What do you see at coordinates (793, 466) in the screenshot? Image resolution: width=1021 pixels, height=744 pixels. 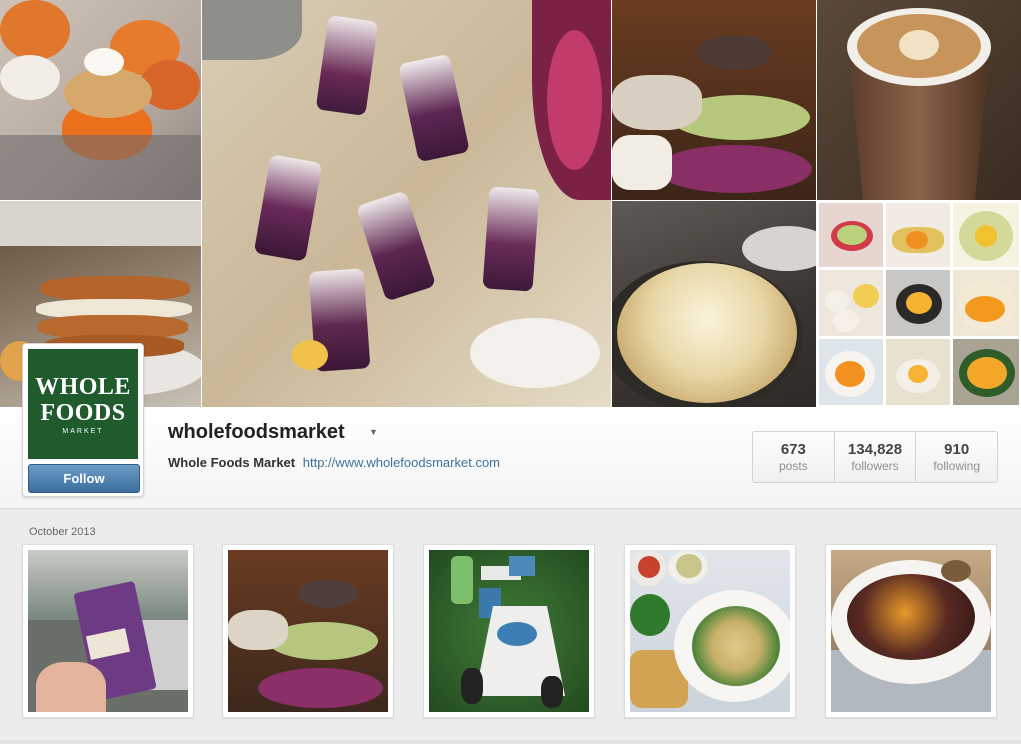 I see `stat-posts-label: posts` at bounding box center [793, 466].